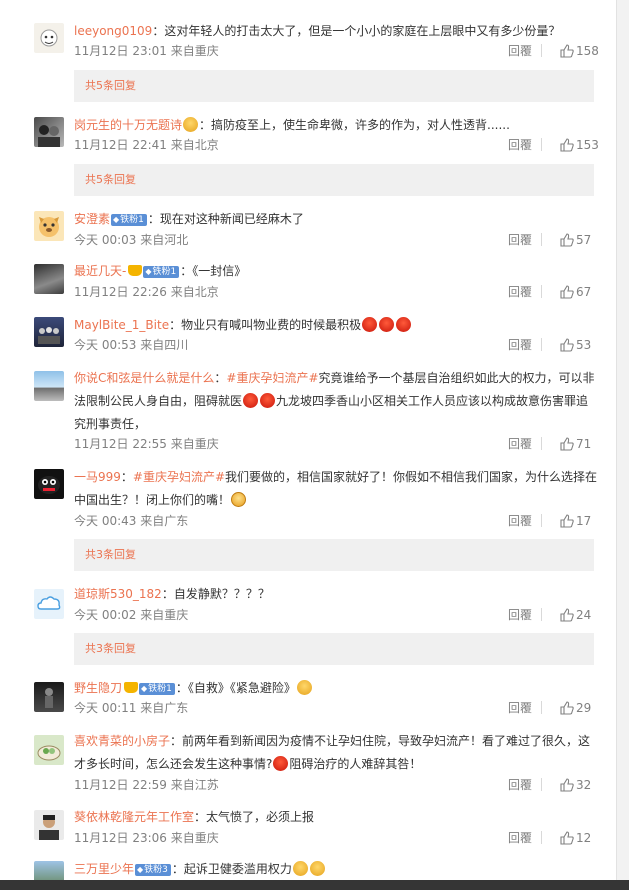 This screenshot has height=890, width=629. I want to click on comment-source: 来自四川, so click(164, 345).